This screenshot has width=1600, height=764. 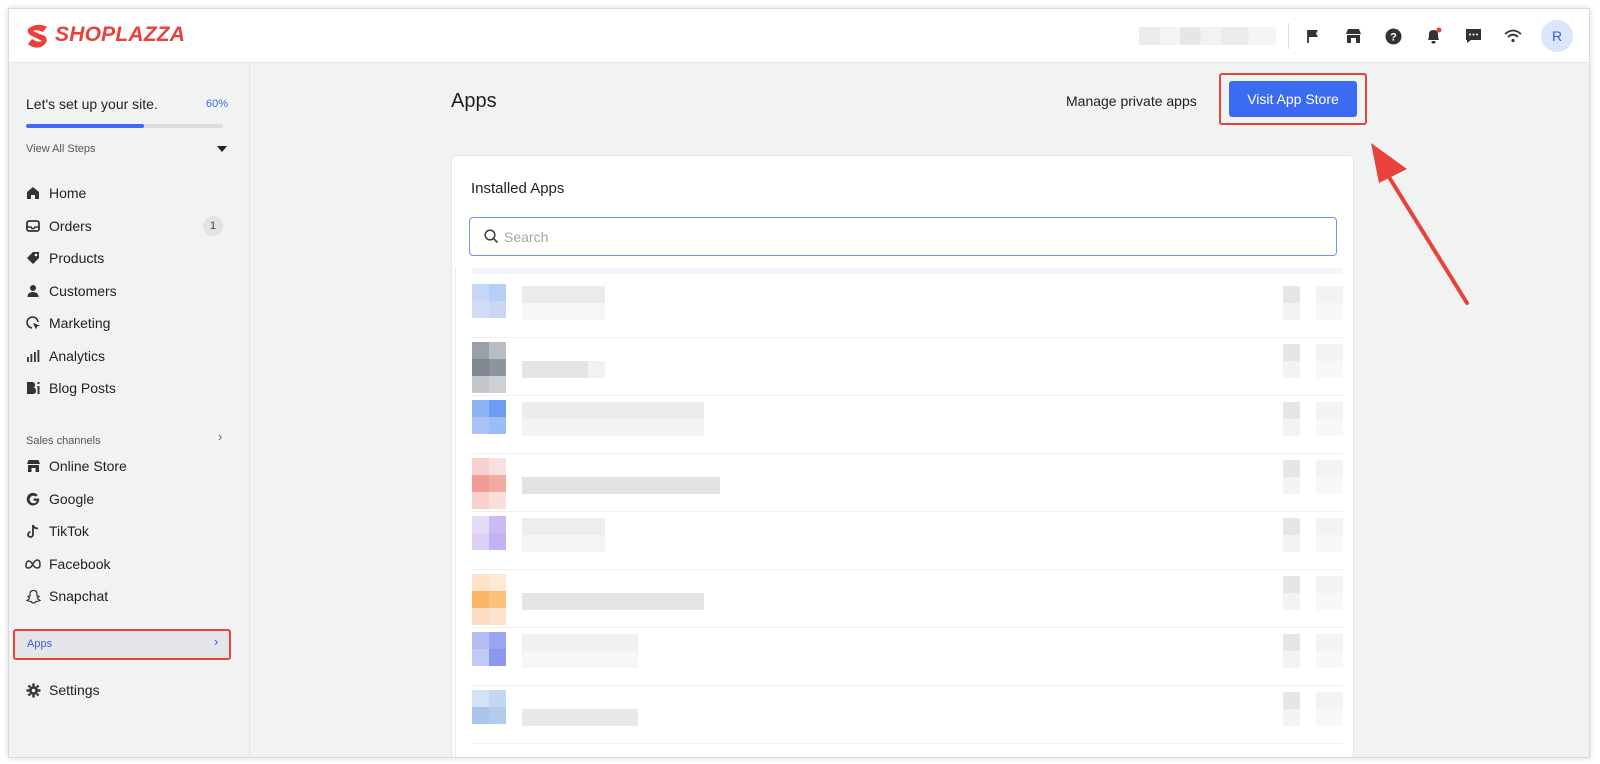 What do you see at coordinates (69, 531) in the screenshot?
I see `sidebar-item-label: TikTok` at bounding box center [69, 531].